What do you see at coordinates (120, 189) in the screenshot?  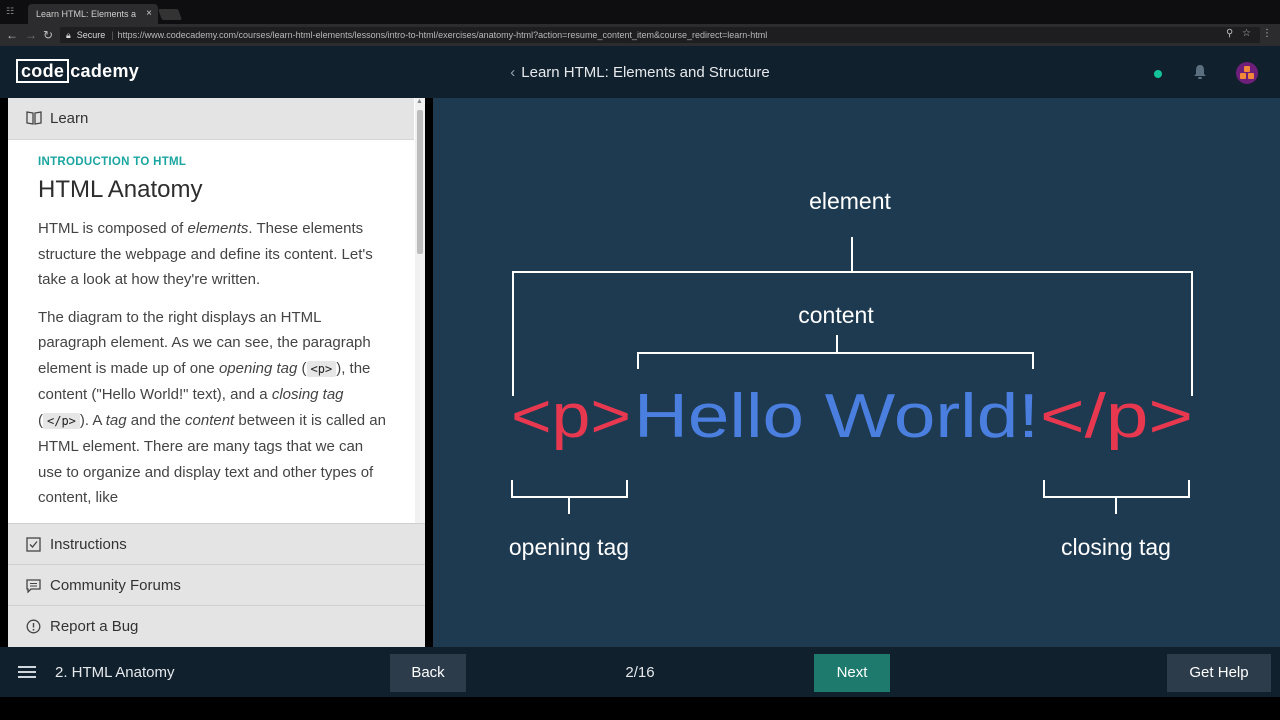 I see `lesson-title: HTML Anatomy` at bounding box center [120, 189].